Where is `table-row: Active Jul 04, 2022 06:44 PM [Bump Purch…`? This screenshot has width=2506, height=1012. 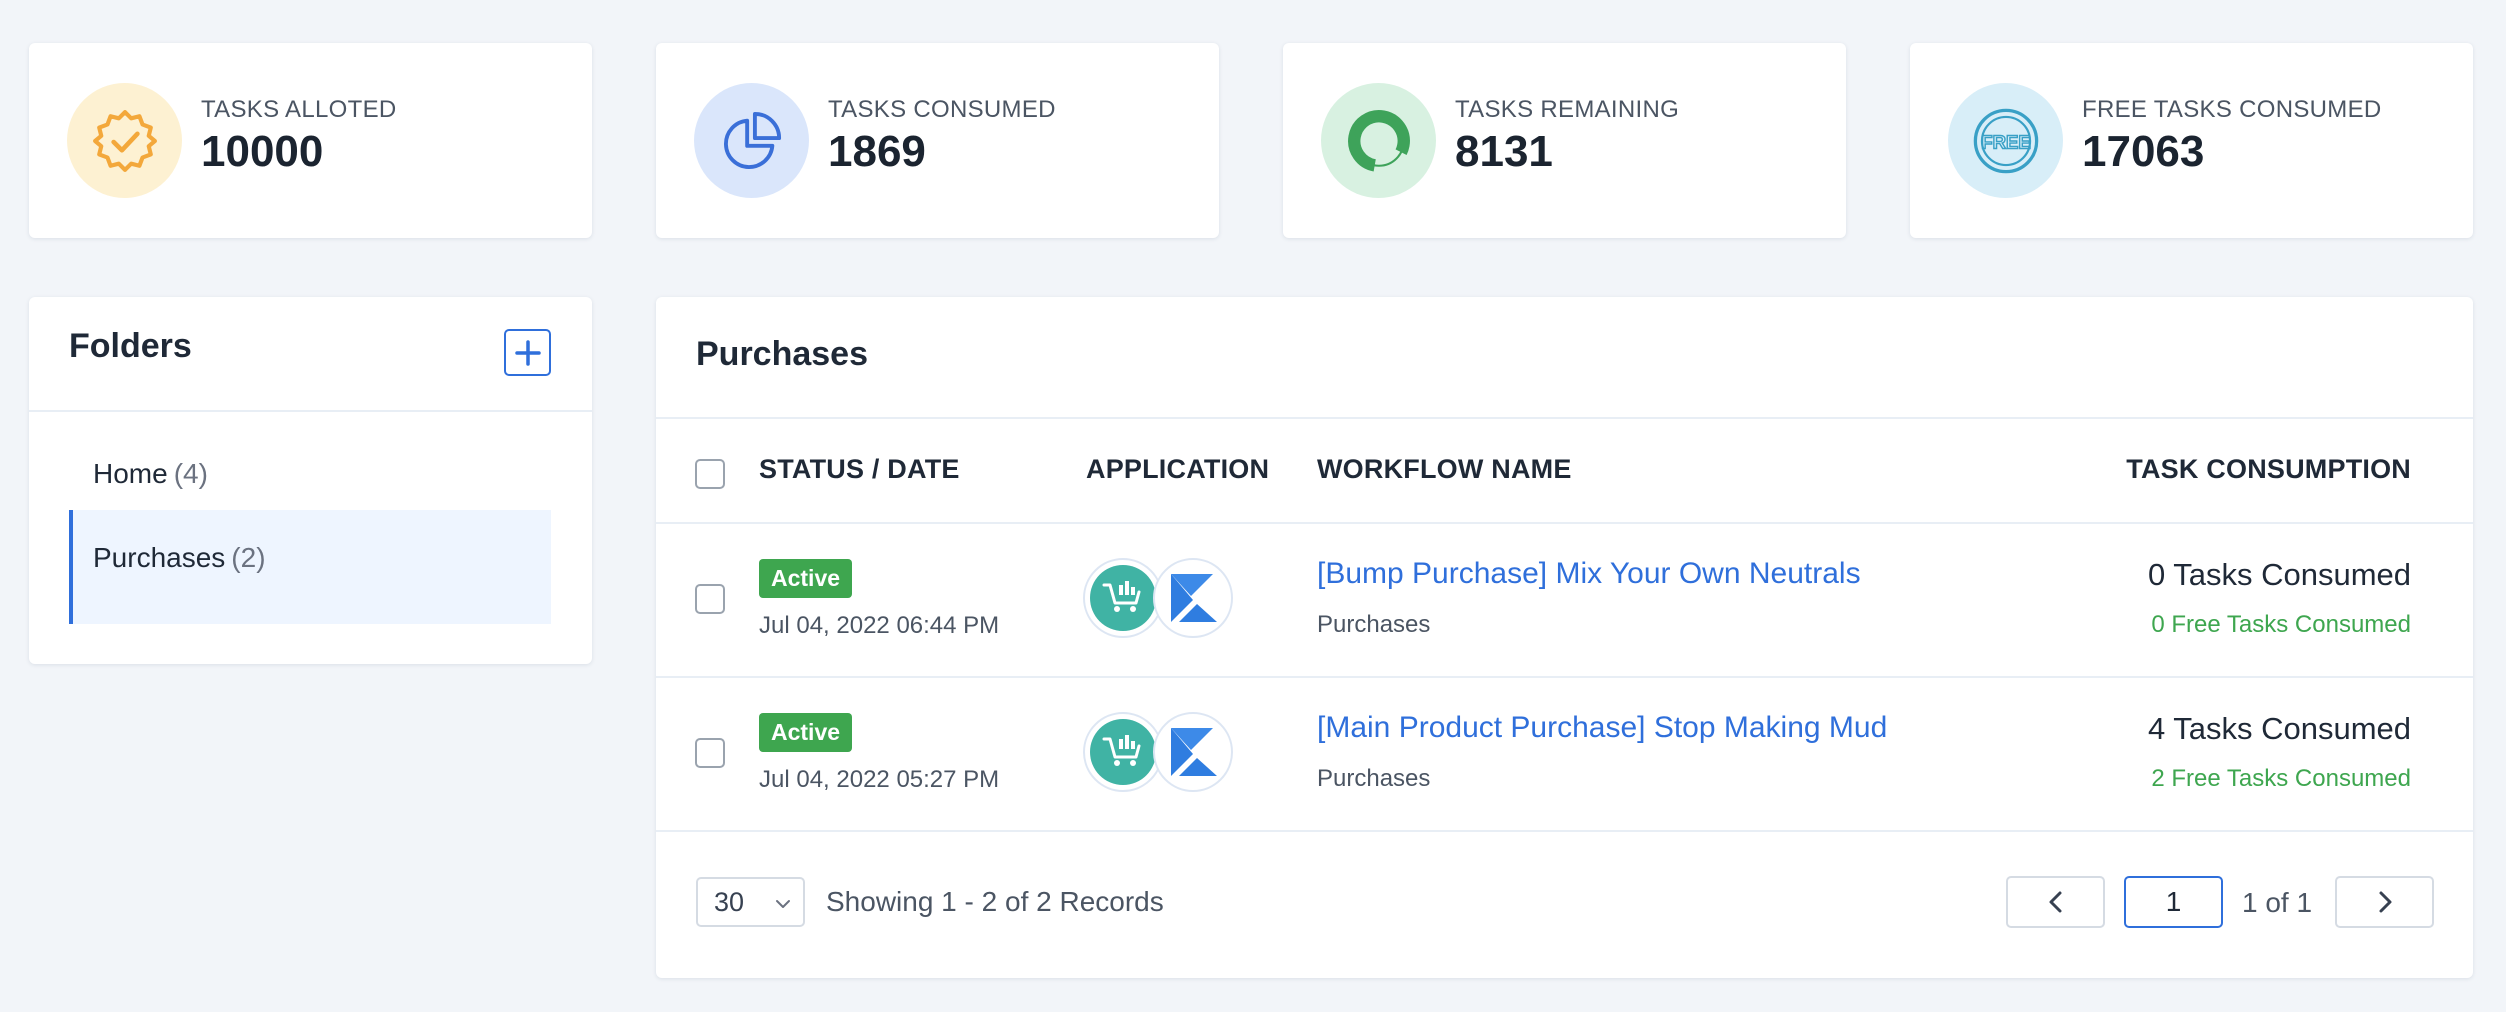
table-row: Active Jul 04, 2022 06:44 PM [Bump Purch… is located at coordinates (1564, 600).